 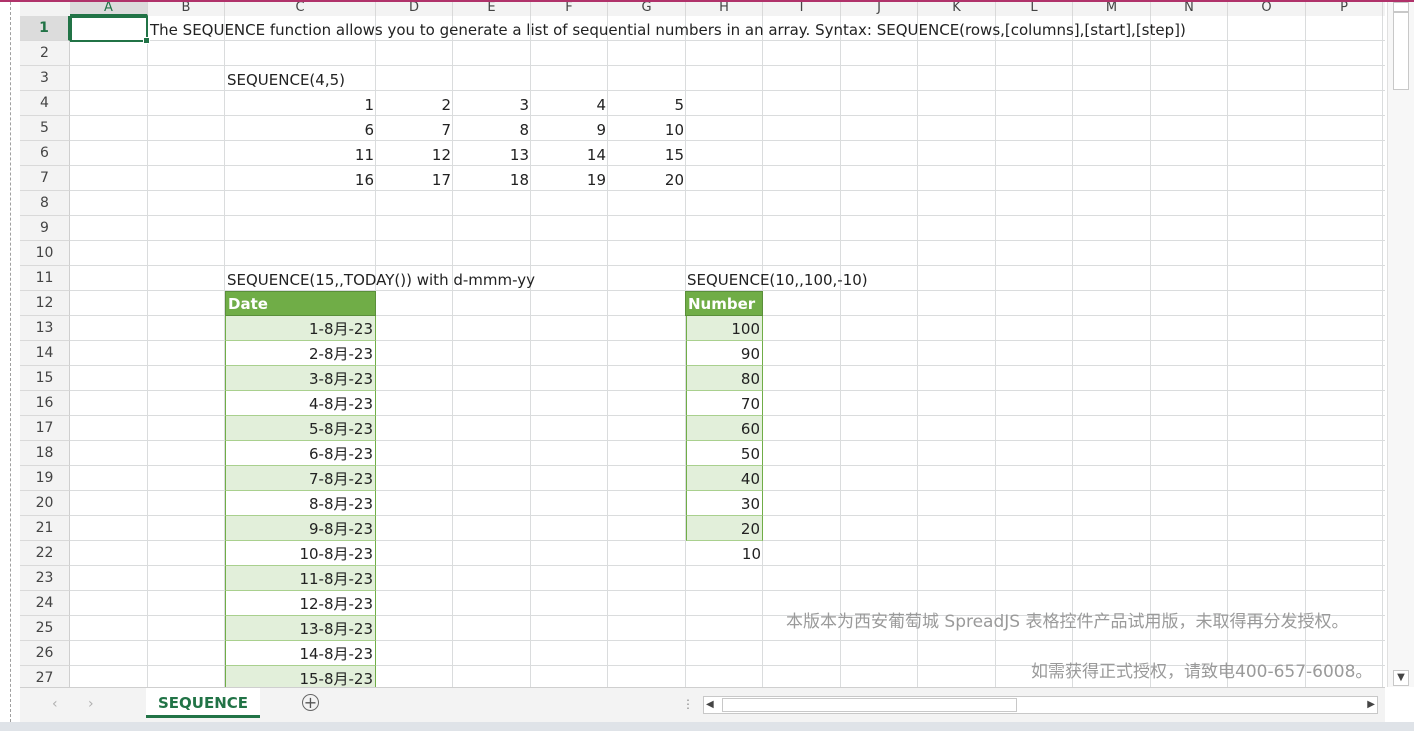 I want to click on column-header-e: E, so click(x=492, y=9).